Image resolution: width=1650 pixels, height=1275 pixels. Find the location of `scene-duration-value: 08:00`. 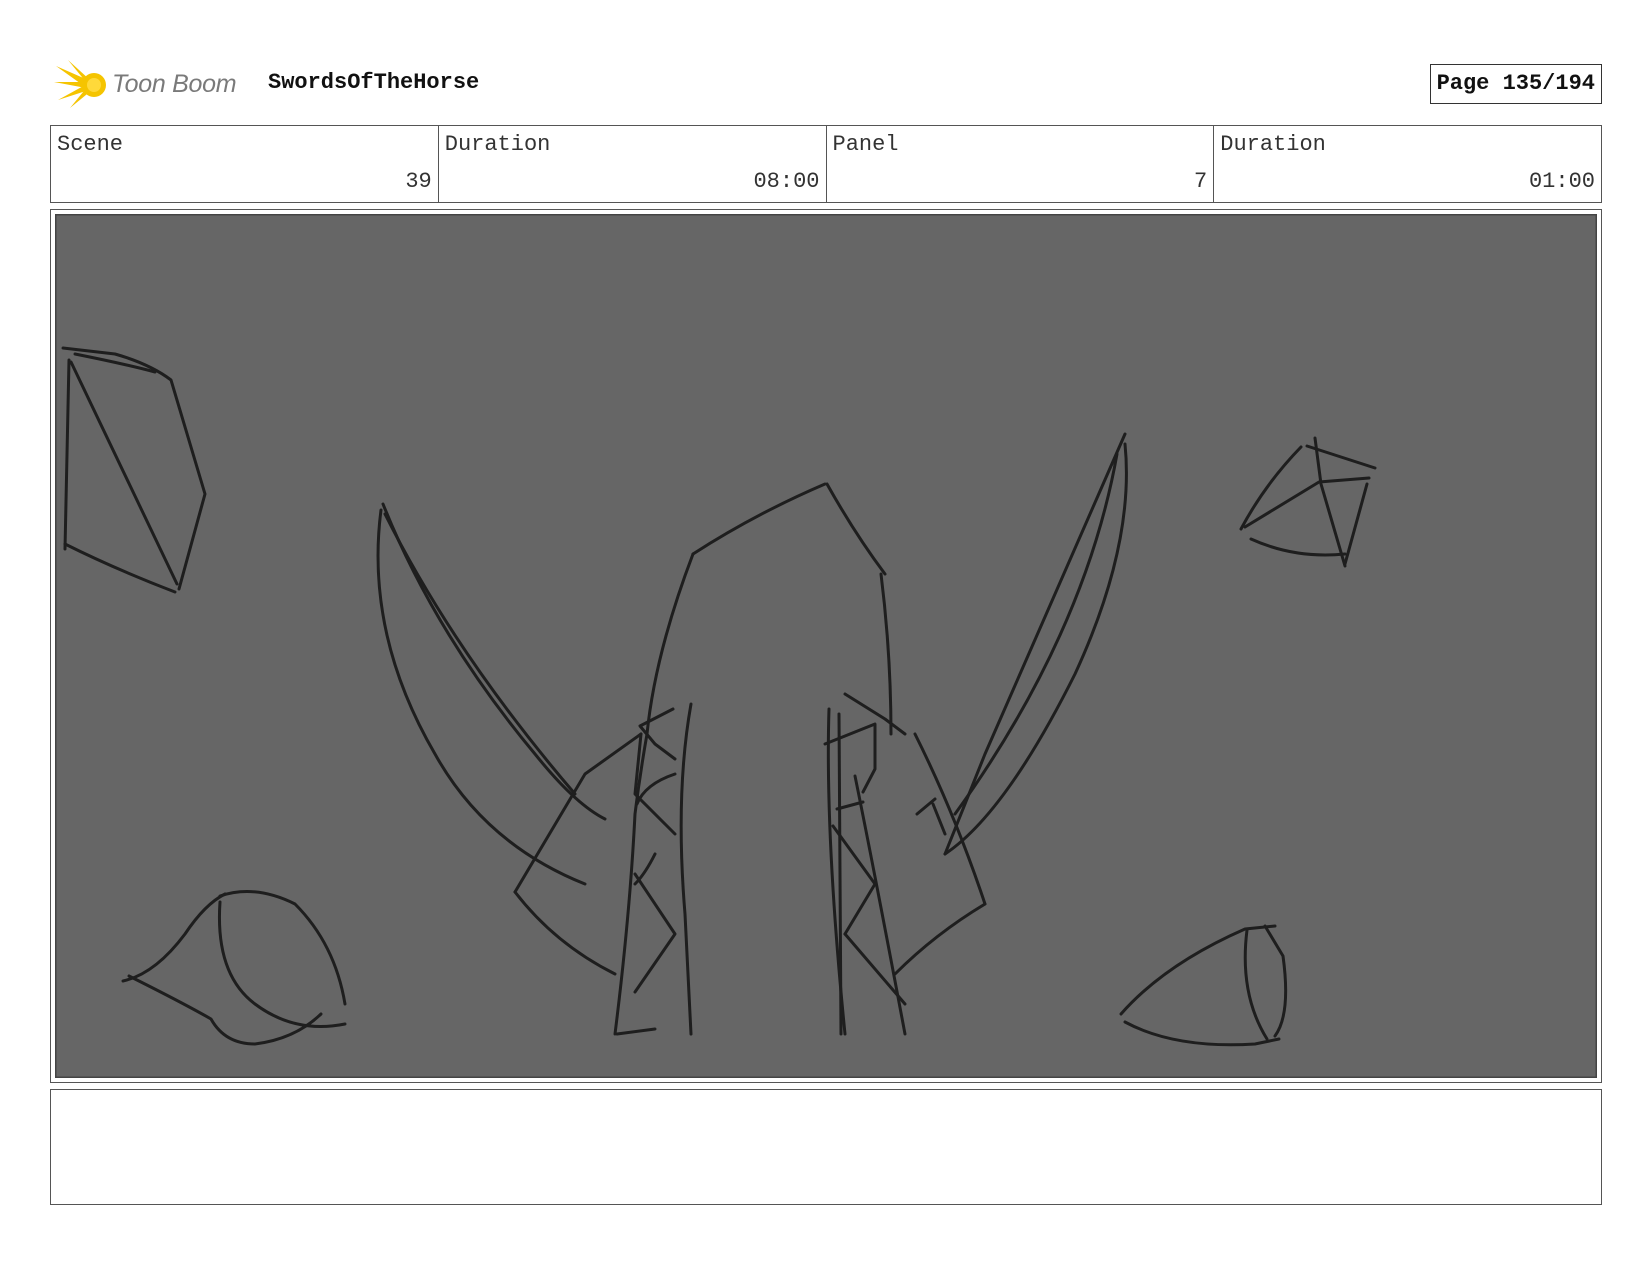

scene-duration-value: 08:00 is located at coordinates (786, 181).